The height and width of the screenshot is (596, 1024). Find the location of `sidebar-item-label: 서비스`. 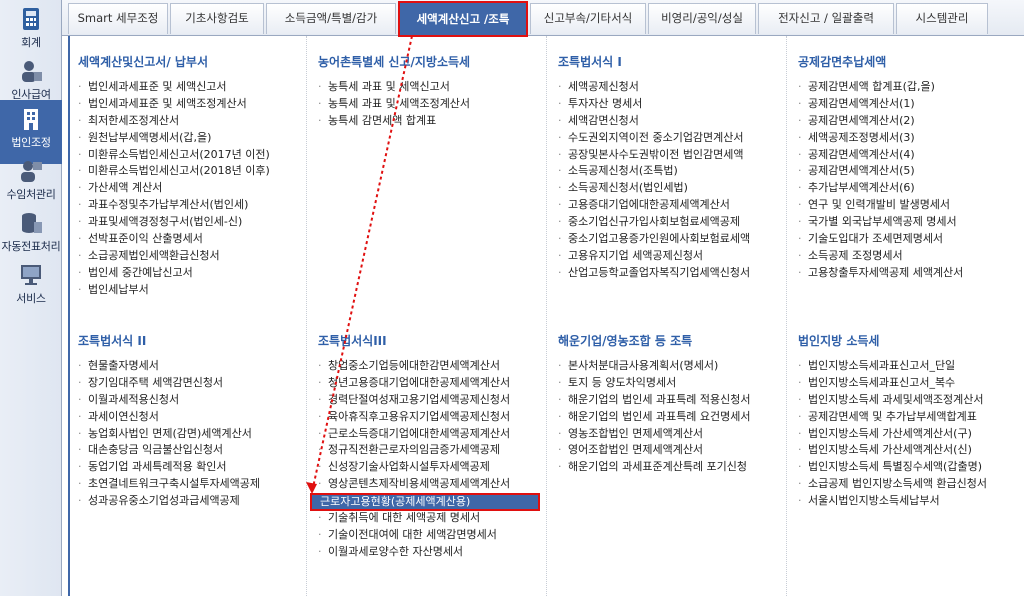

sidebar-item-label: 서비스 is located at coordinates (31, 298).